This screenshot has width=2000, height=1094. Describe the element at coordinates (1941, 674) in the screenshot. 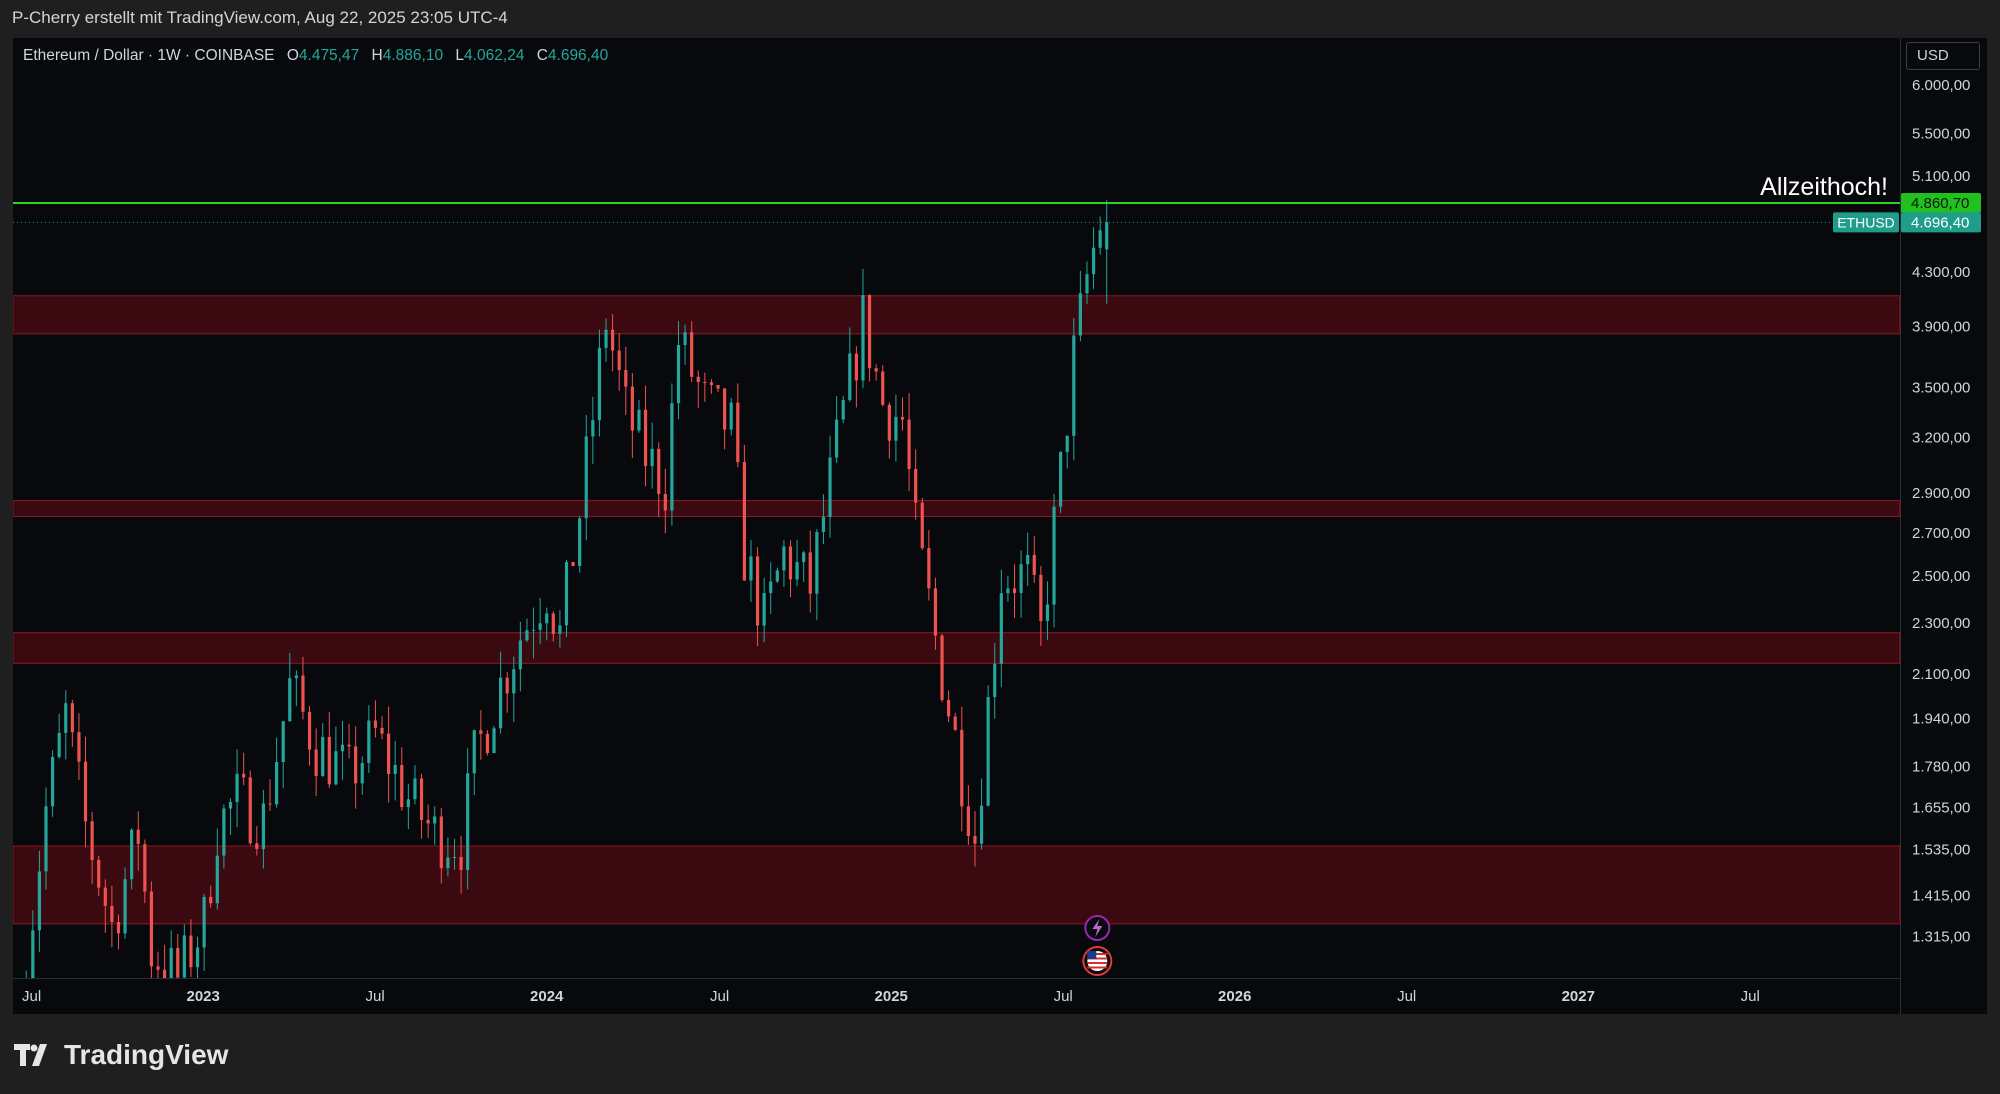

I see `y-tick-label: 2.100,00` at that location.